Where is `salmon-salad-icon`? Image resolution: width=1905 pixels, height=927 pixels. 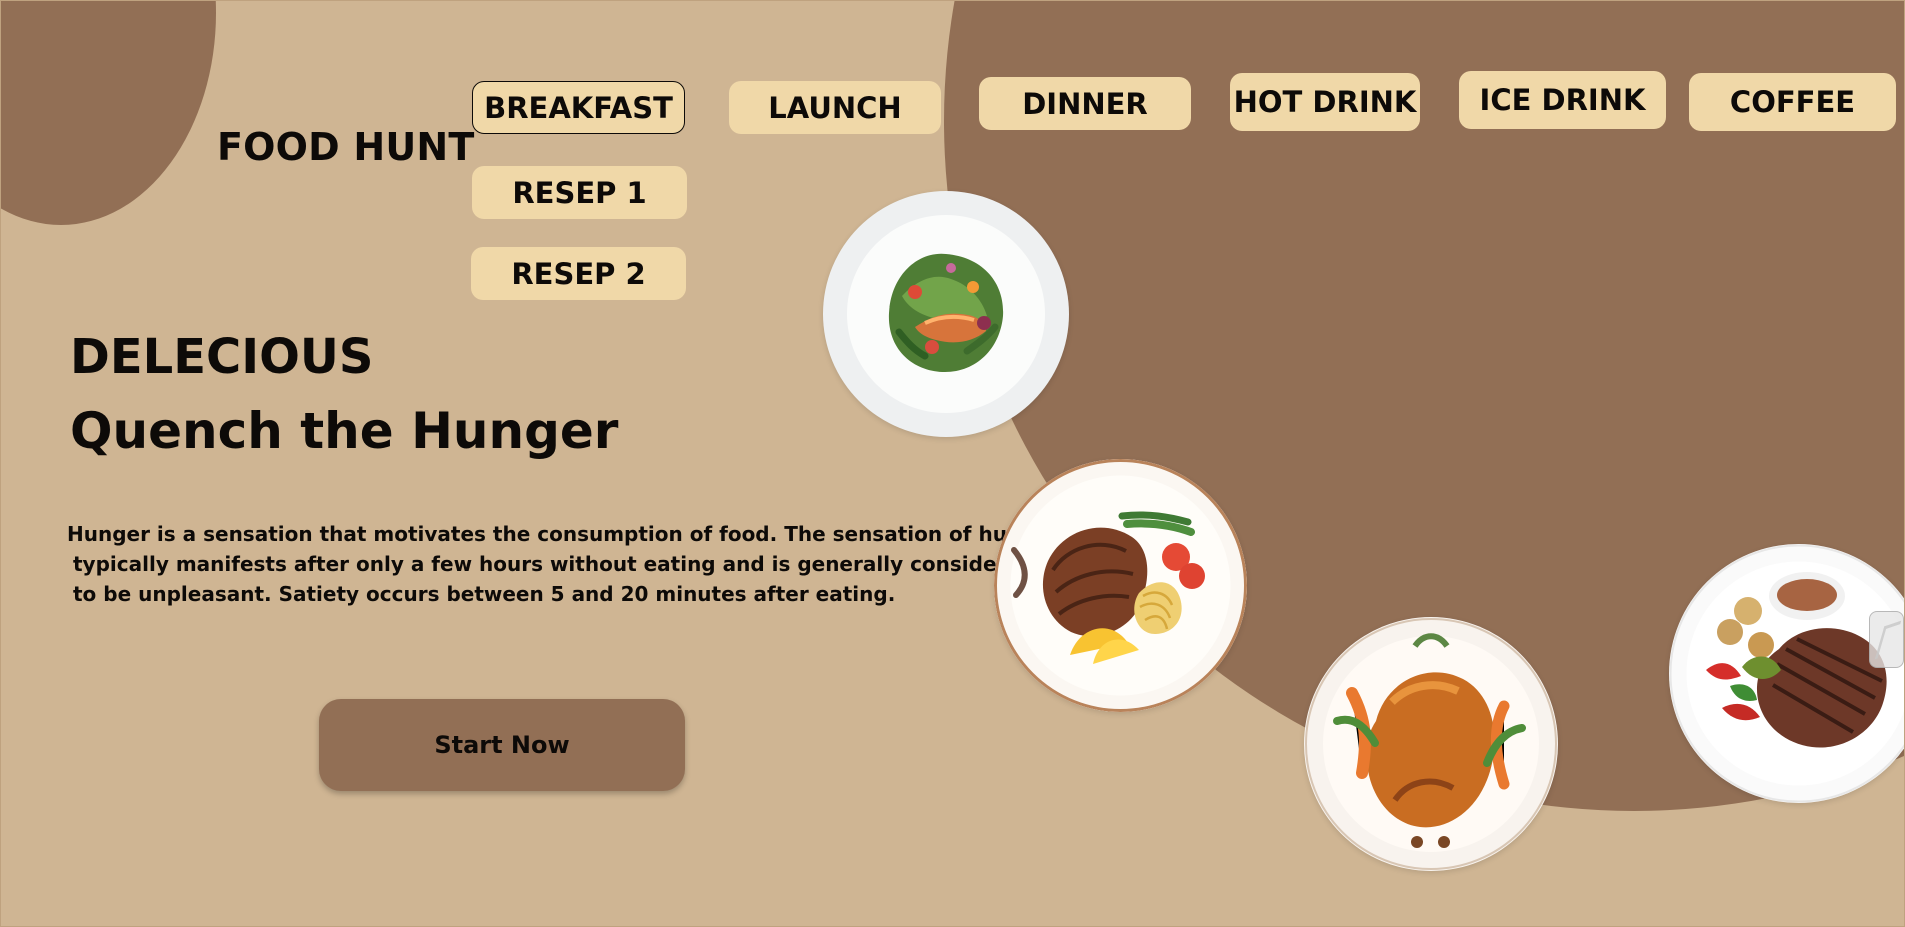
salmon-salad-icon is located at coordinates (946, 314).